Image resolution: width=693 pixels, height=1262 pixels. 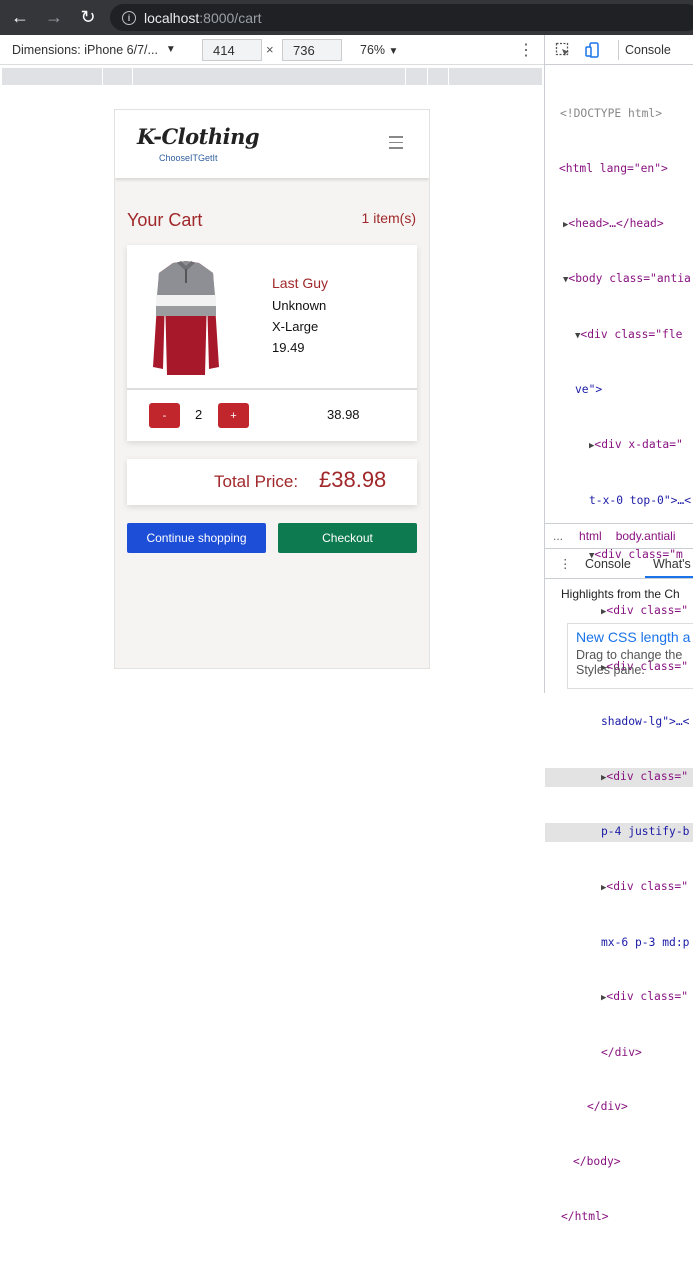 I want to click on quantity-row: - 2 + 38.98, so click(x=272, y=414).